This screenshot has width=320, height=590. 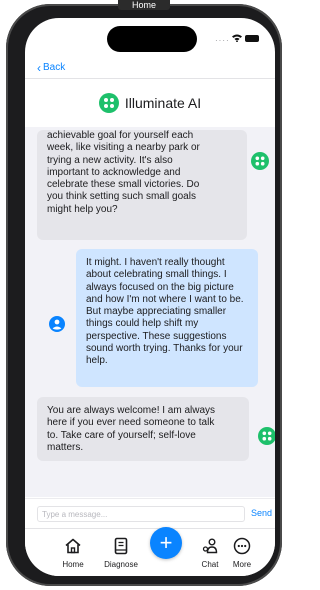 I want to click on dynamic-island, so click(x=152, y=39).